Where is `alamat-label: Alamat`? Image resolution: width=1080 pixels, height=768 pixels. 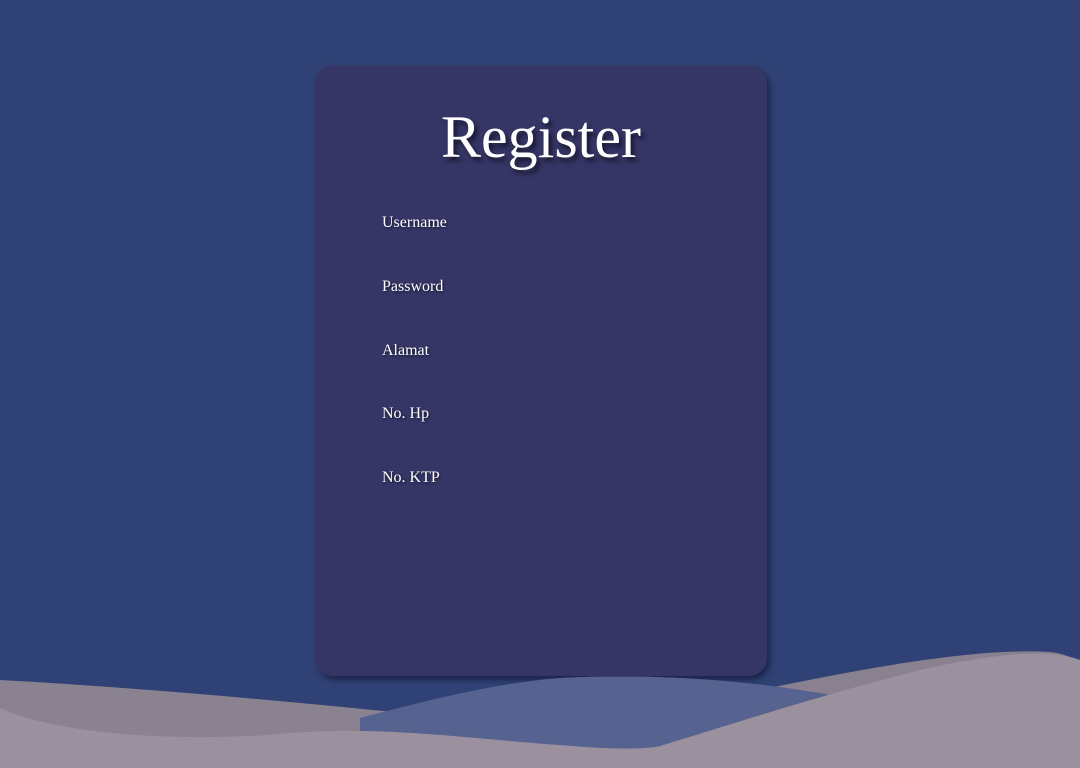 alamat-label: Alamat is located at coordinates (406, 350).